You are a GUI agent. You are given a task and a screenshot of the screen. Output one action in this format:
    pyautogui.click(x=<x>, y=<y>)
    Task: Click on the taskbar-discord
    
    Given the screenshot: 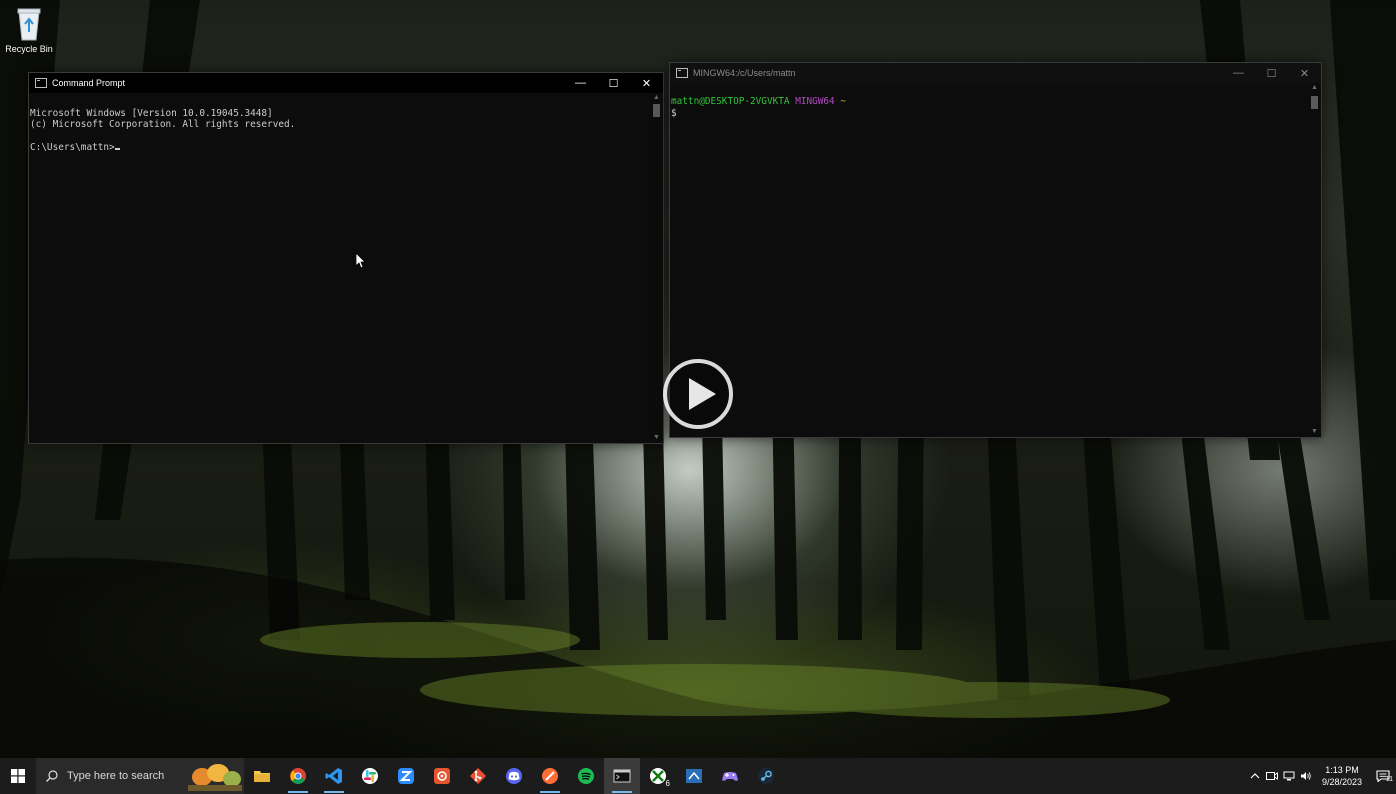 What is the action you would take?
    pyautogui.click(x=514, y=776)
    